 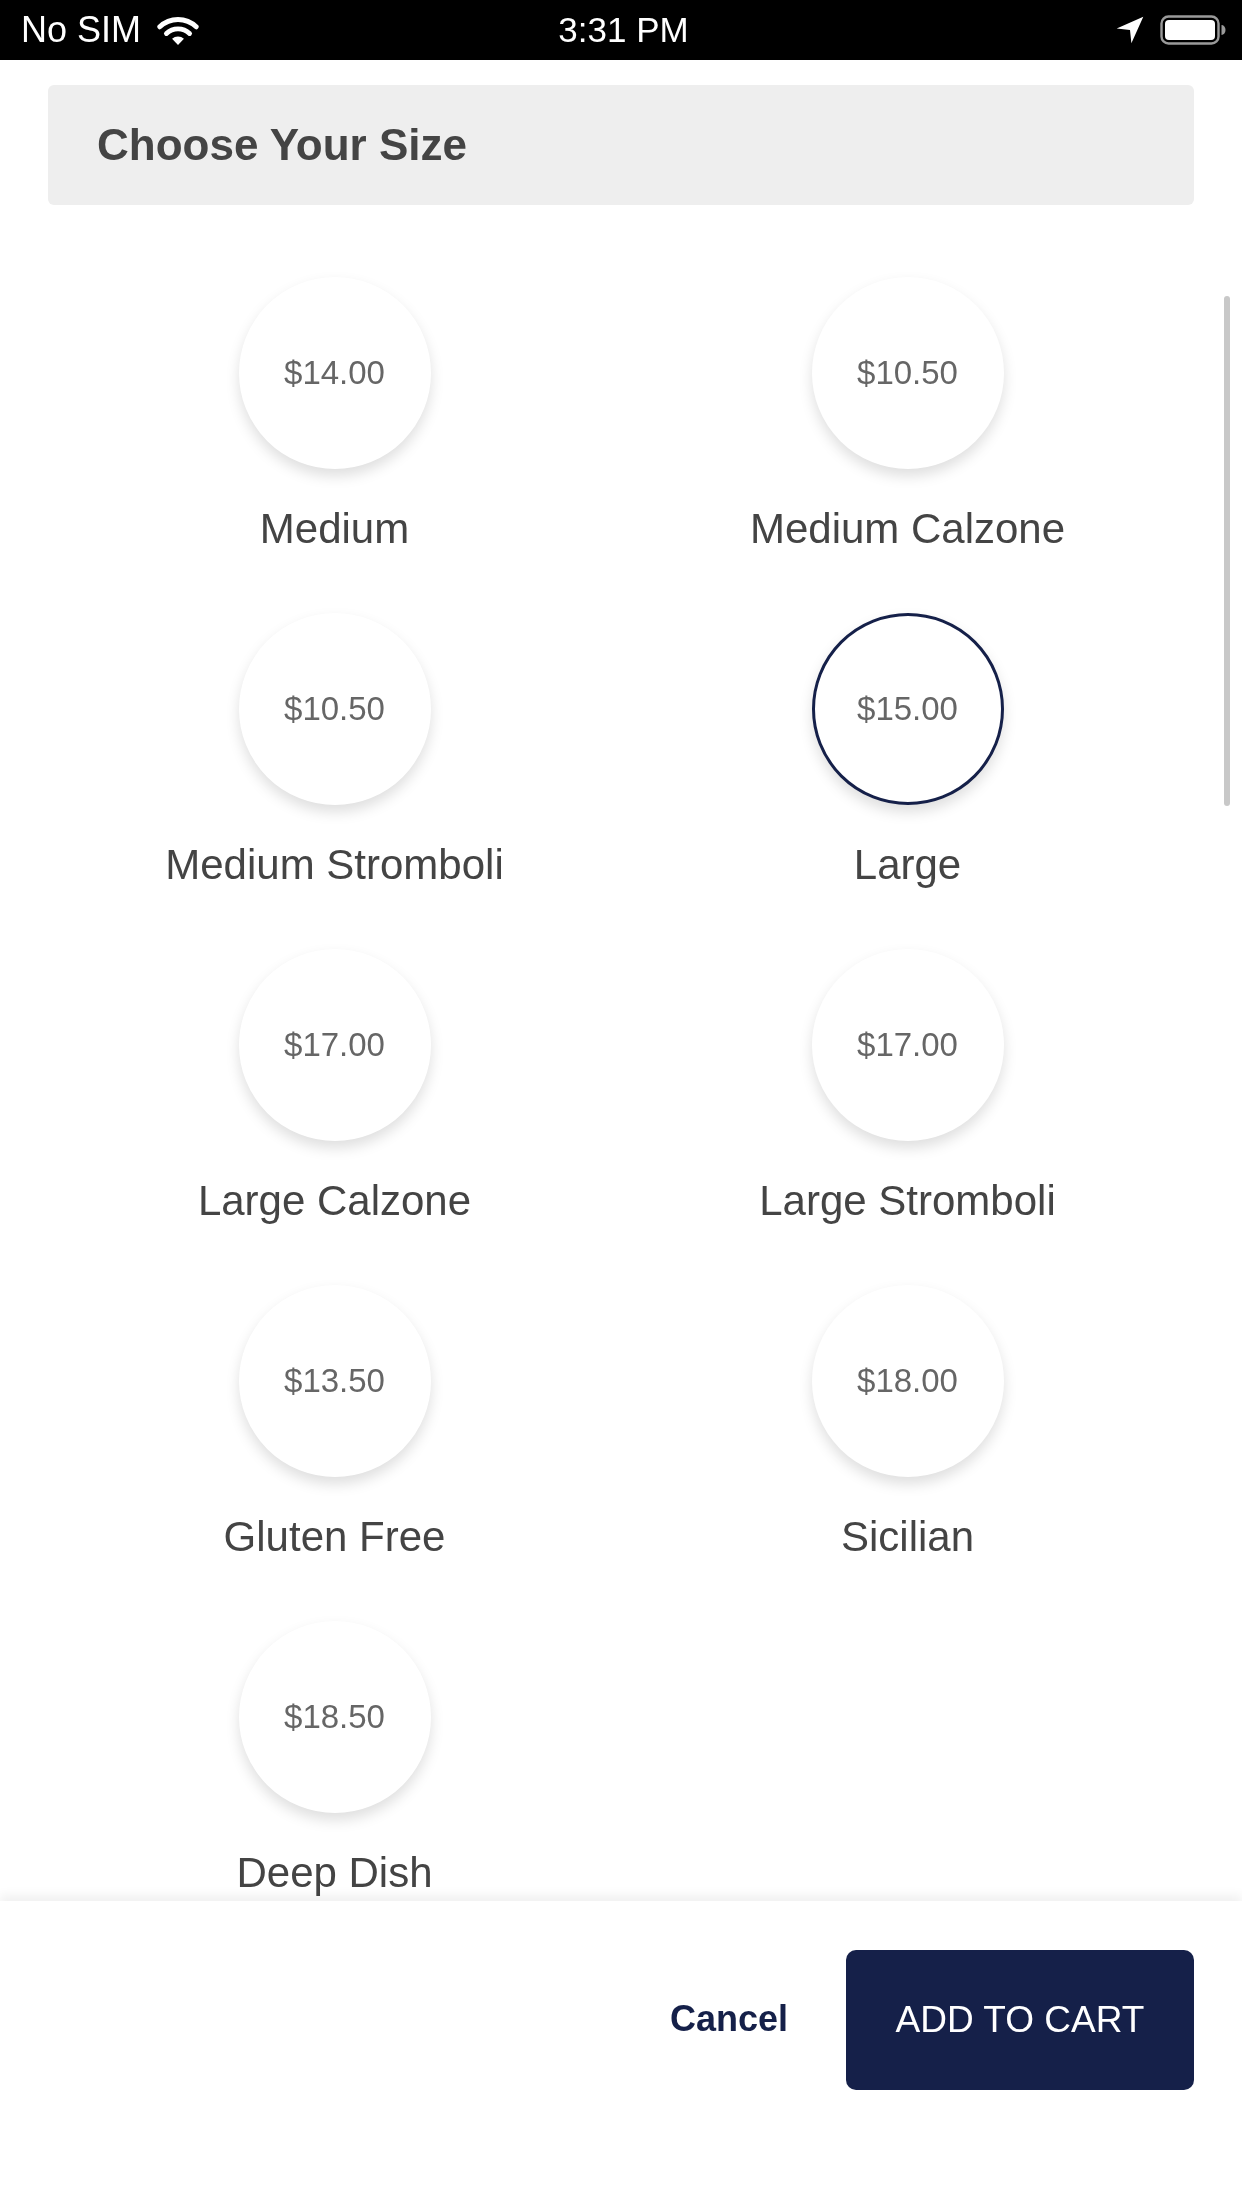 I want to click on size-name: Large Stromboli, so click(x=907, y=1201).